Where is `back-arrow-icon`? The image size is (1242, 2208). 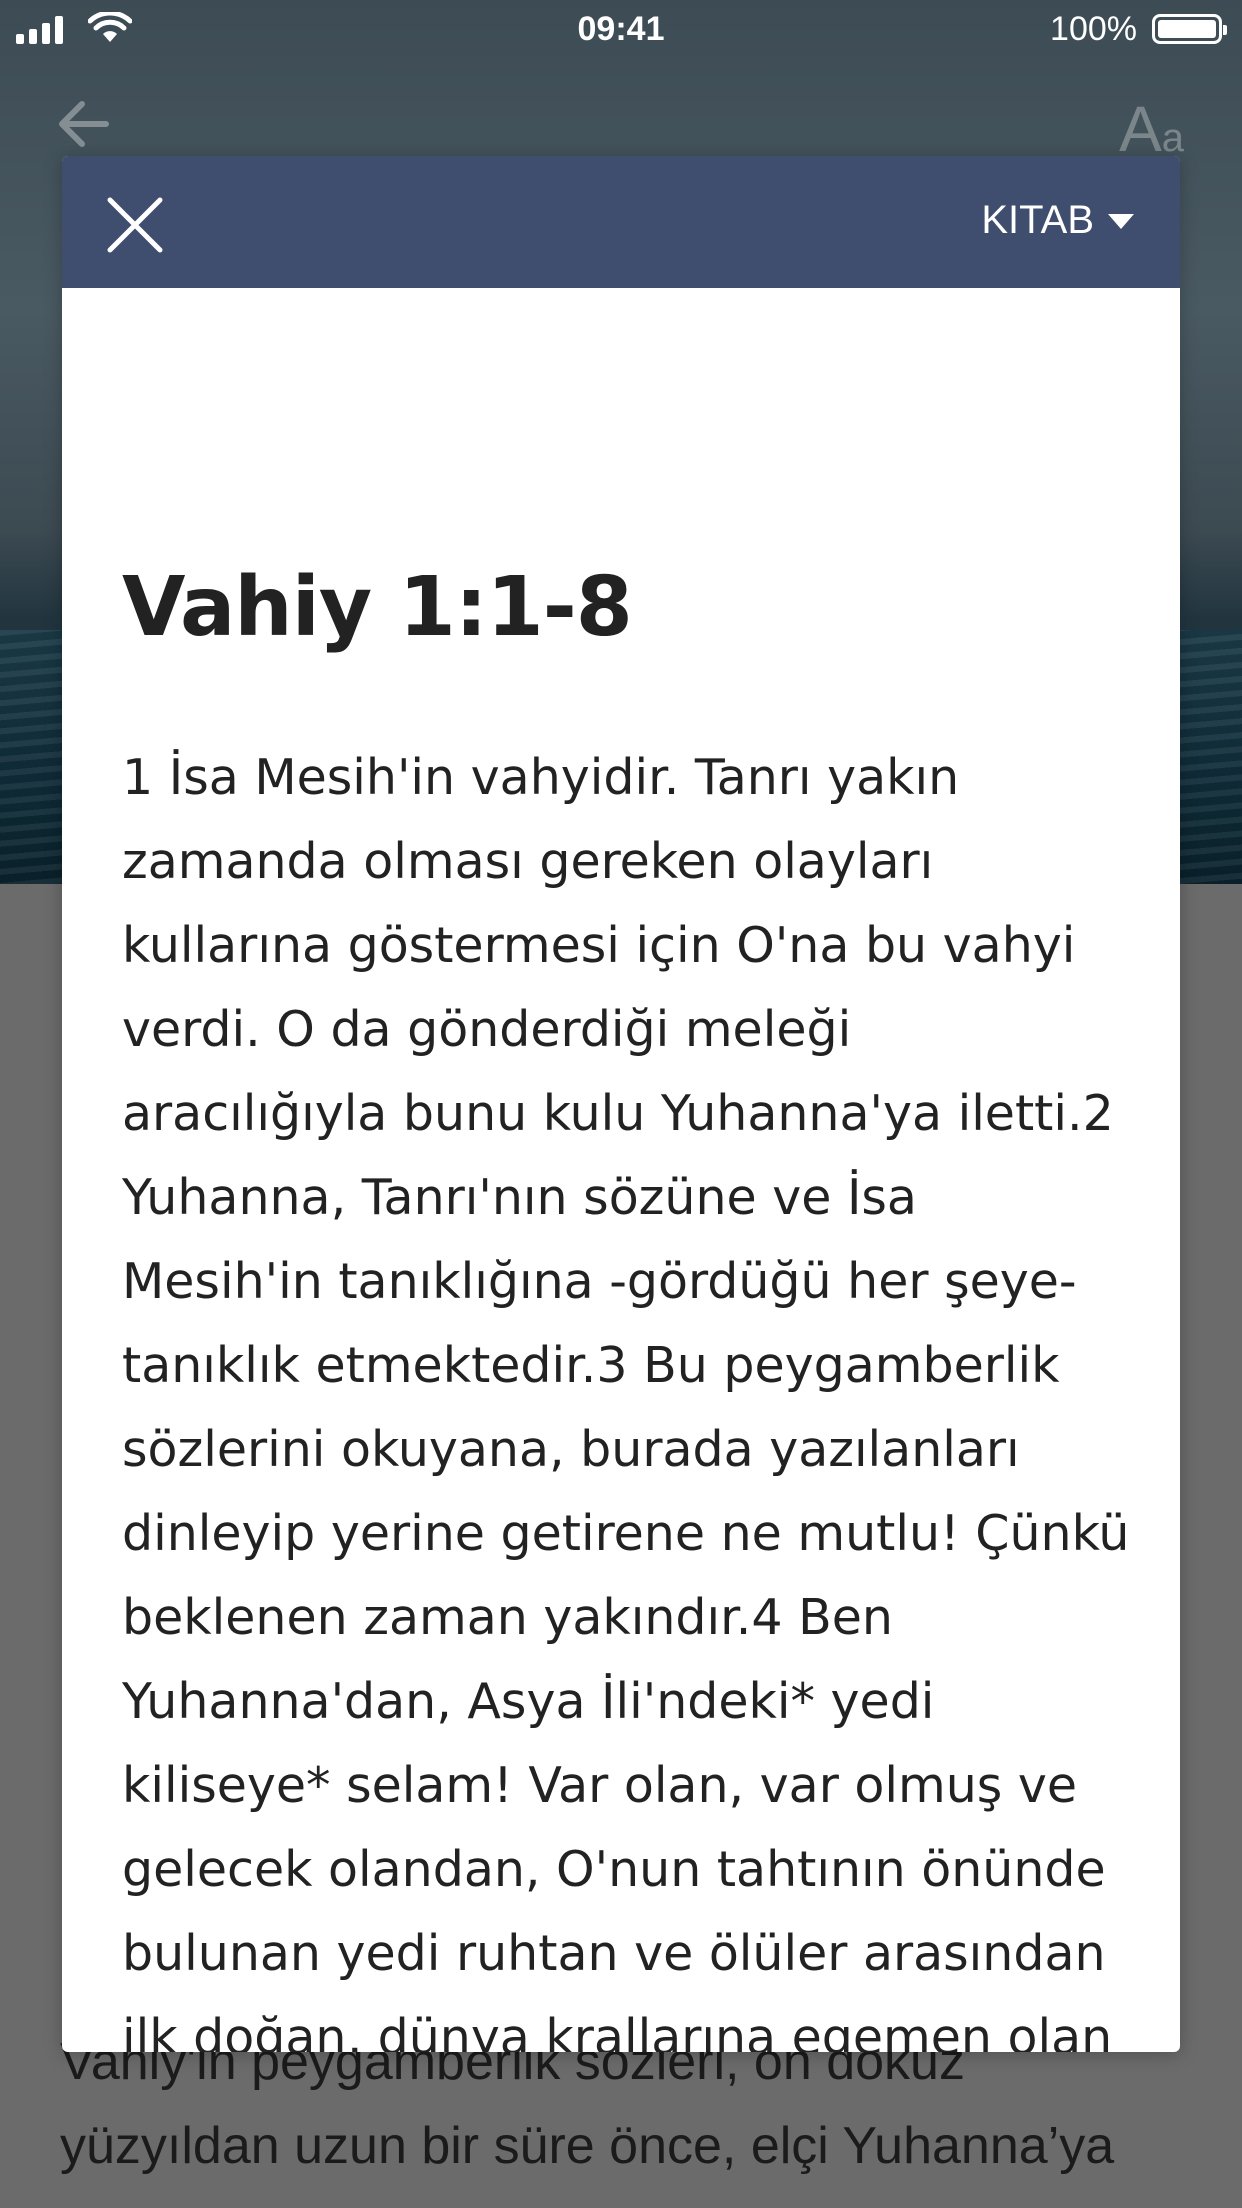 back-arrow-icon is located at coordinates (84, 124).